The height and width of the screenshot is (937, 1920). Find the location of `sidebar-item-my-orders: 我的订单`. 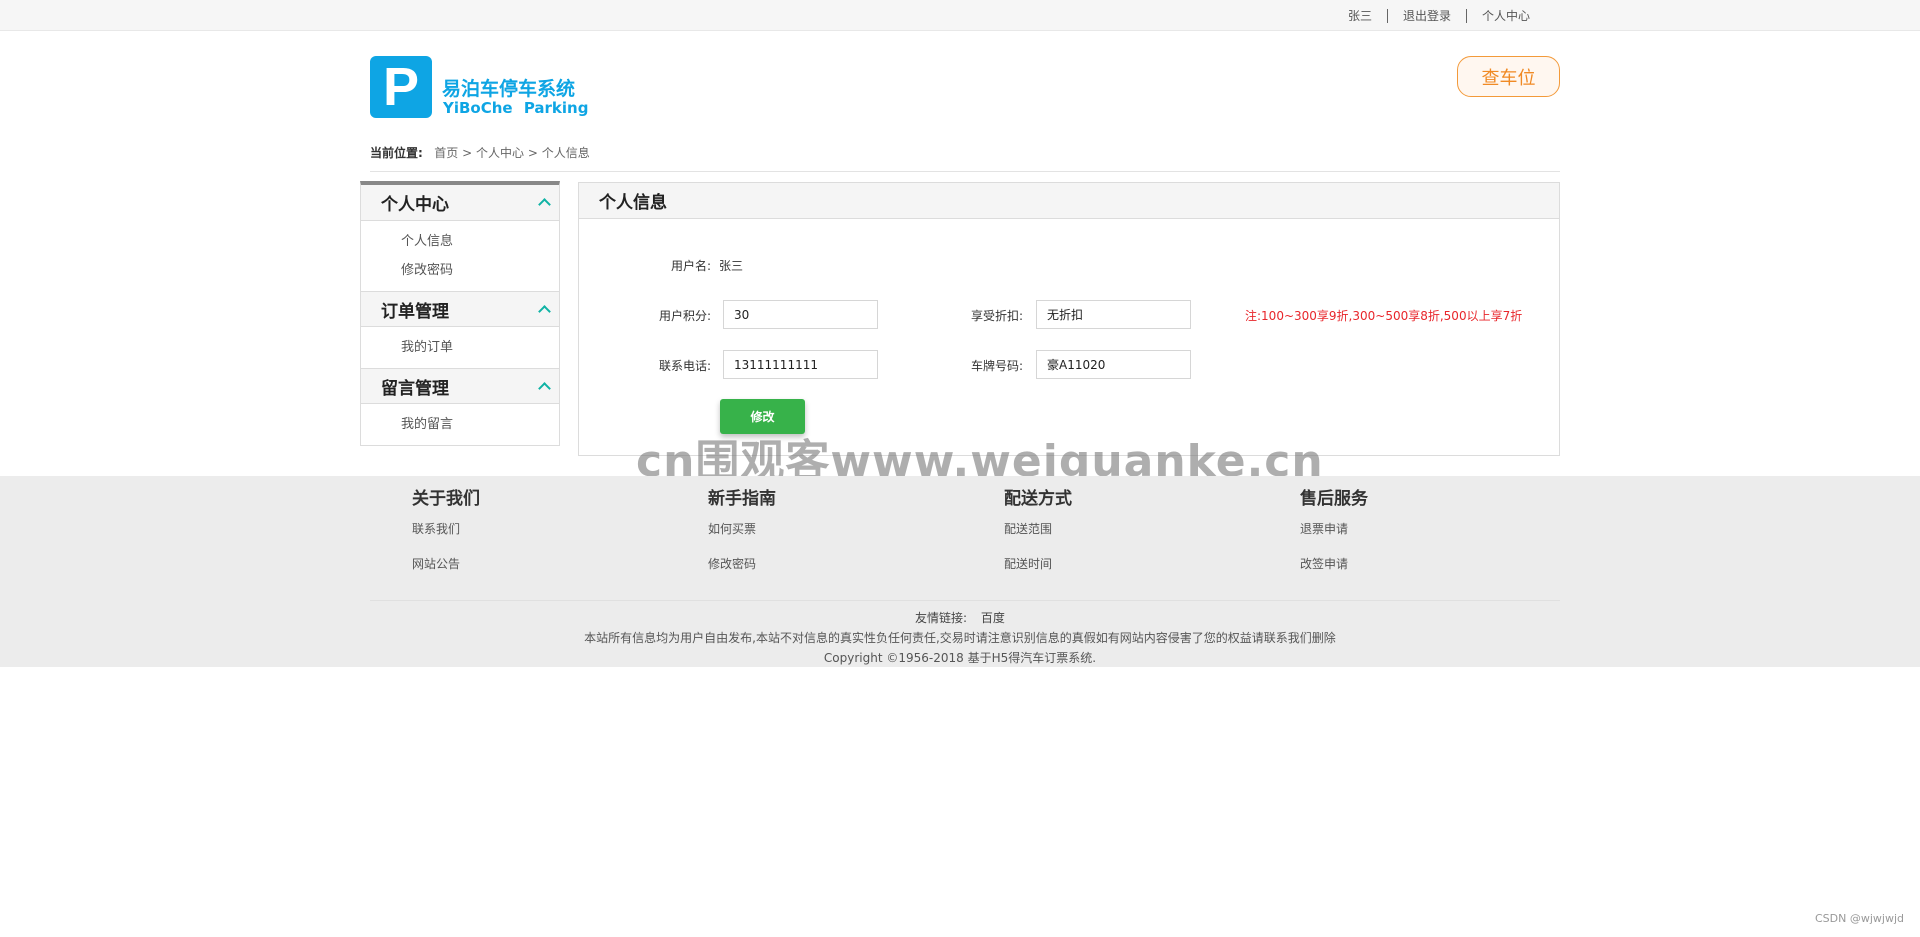

sidebar-item-my-orders: 我的订单 is located at coordinates (460, 347).